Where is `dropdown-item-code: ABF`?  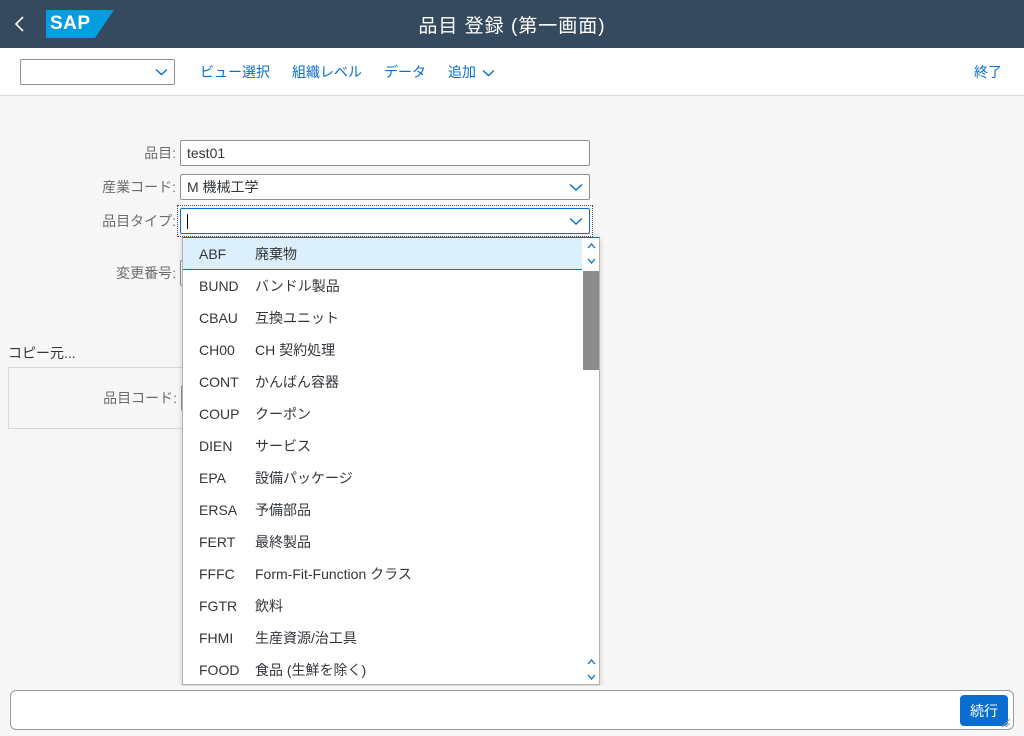
dropdown-item-code: ABF is located at coordinates (213, 253).